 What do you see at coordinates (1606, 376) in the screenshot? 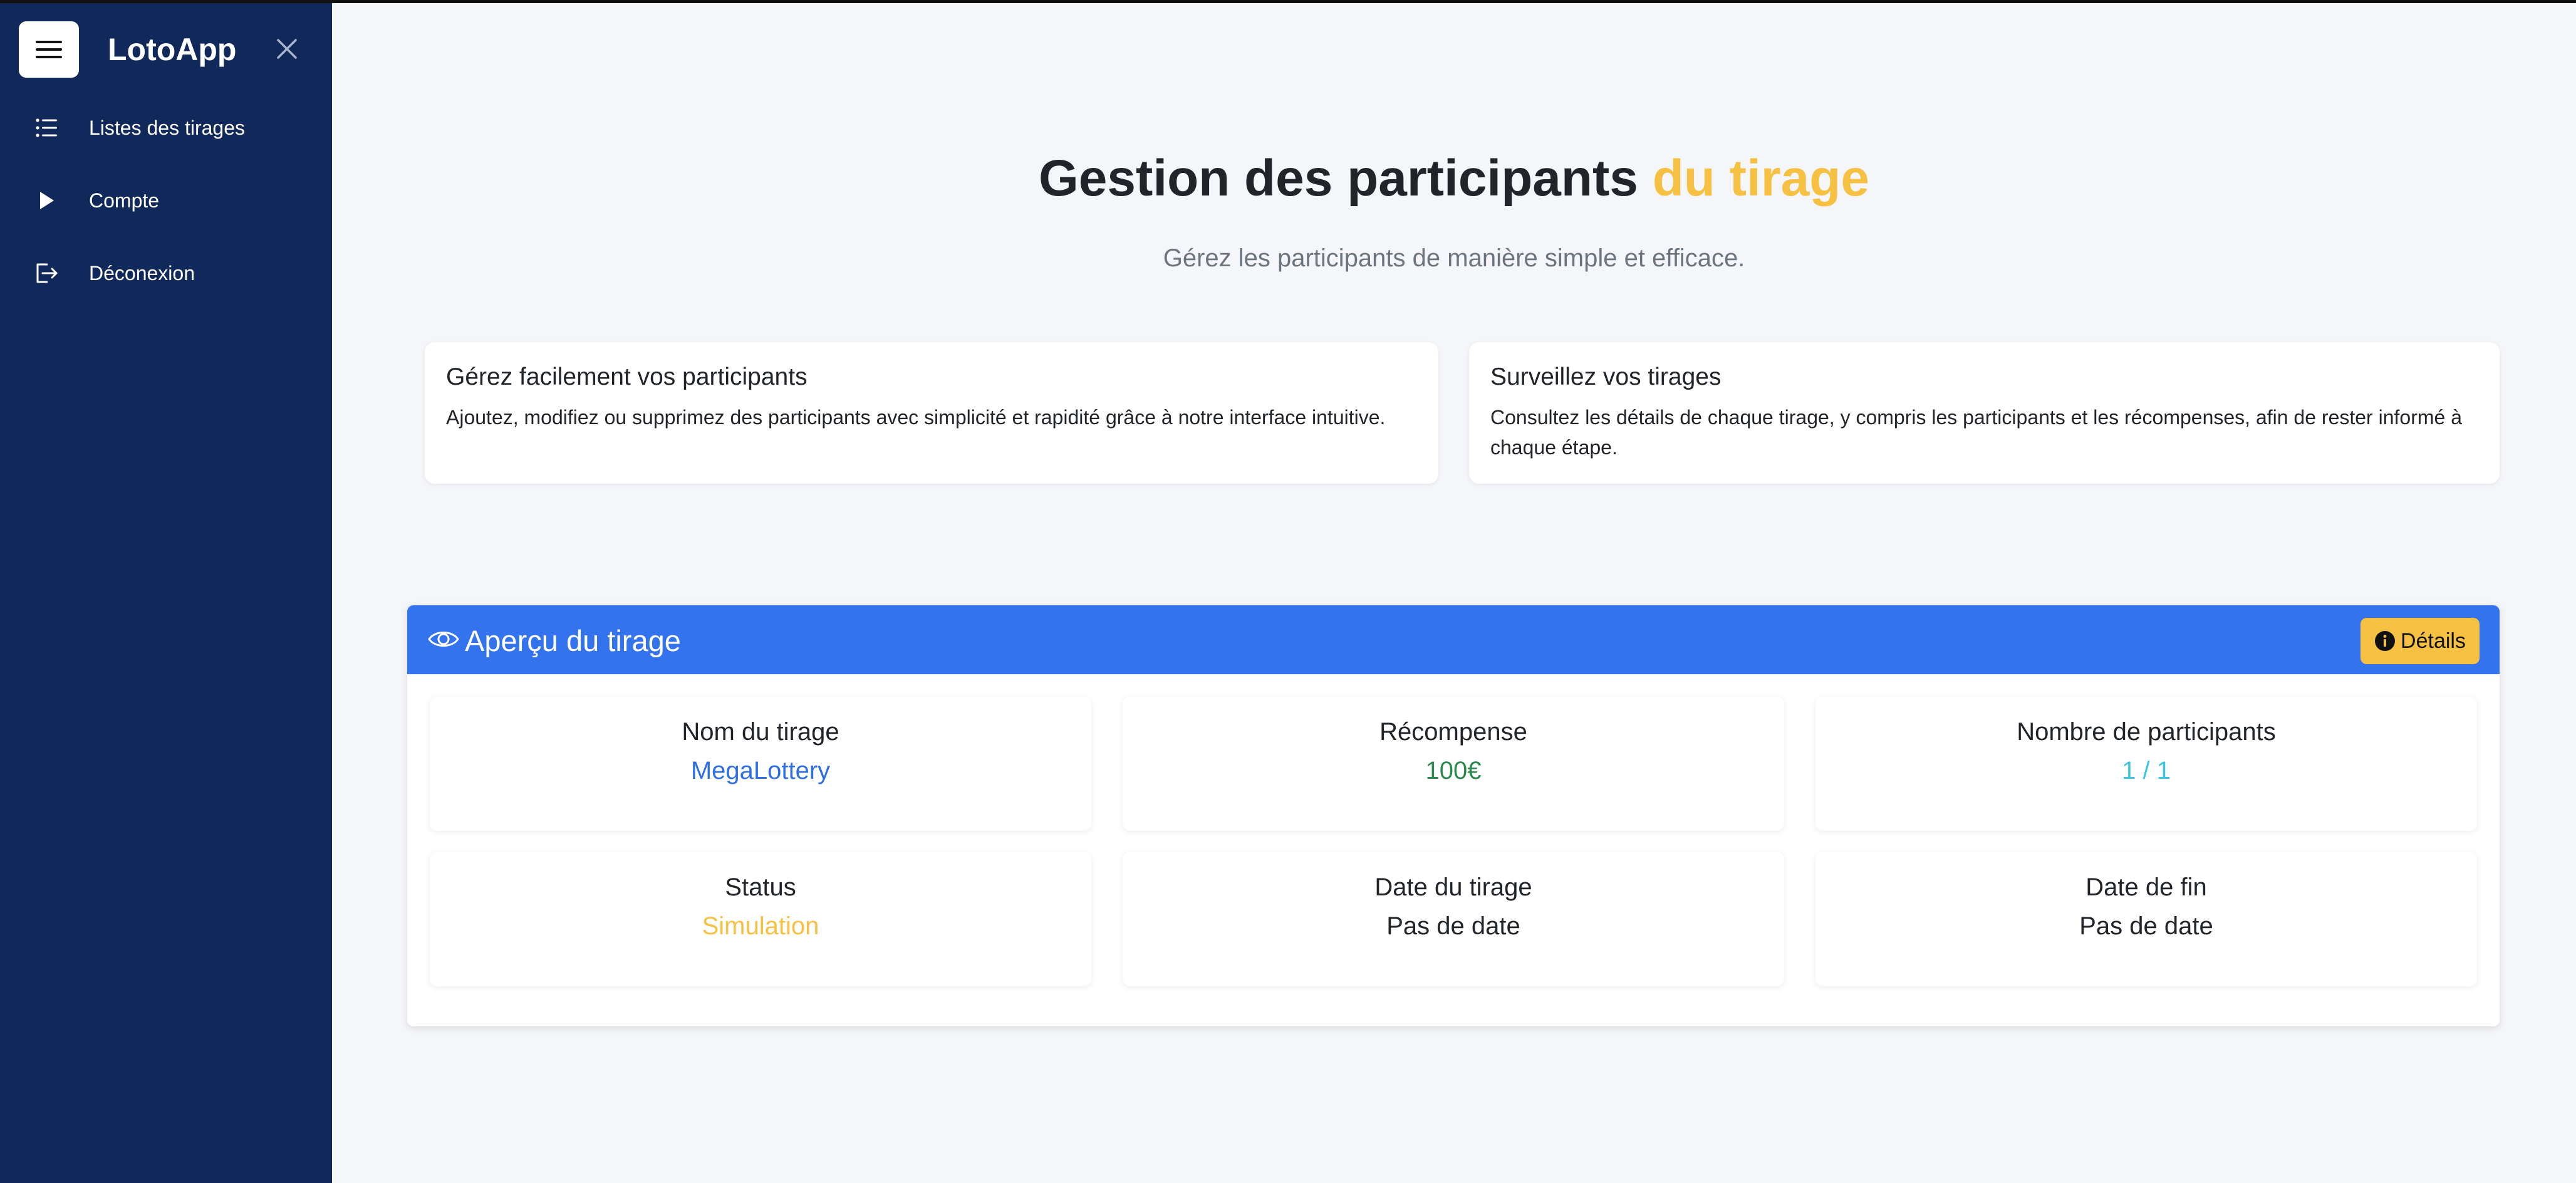
I see `feature-title: Surveillez vos tirages` at bounding box center [1606, 376].